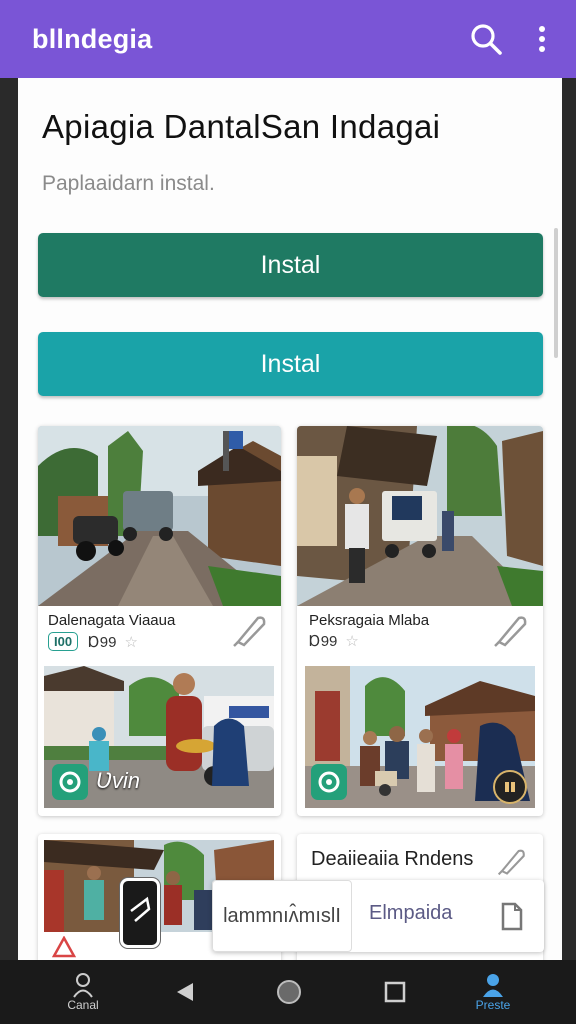  I want to click on document-icon, so click(512, 918).